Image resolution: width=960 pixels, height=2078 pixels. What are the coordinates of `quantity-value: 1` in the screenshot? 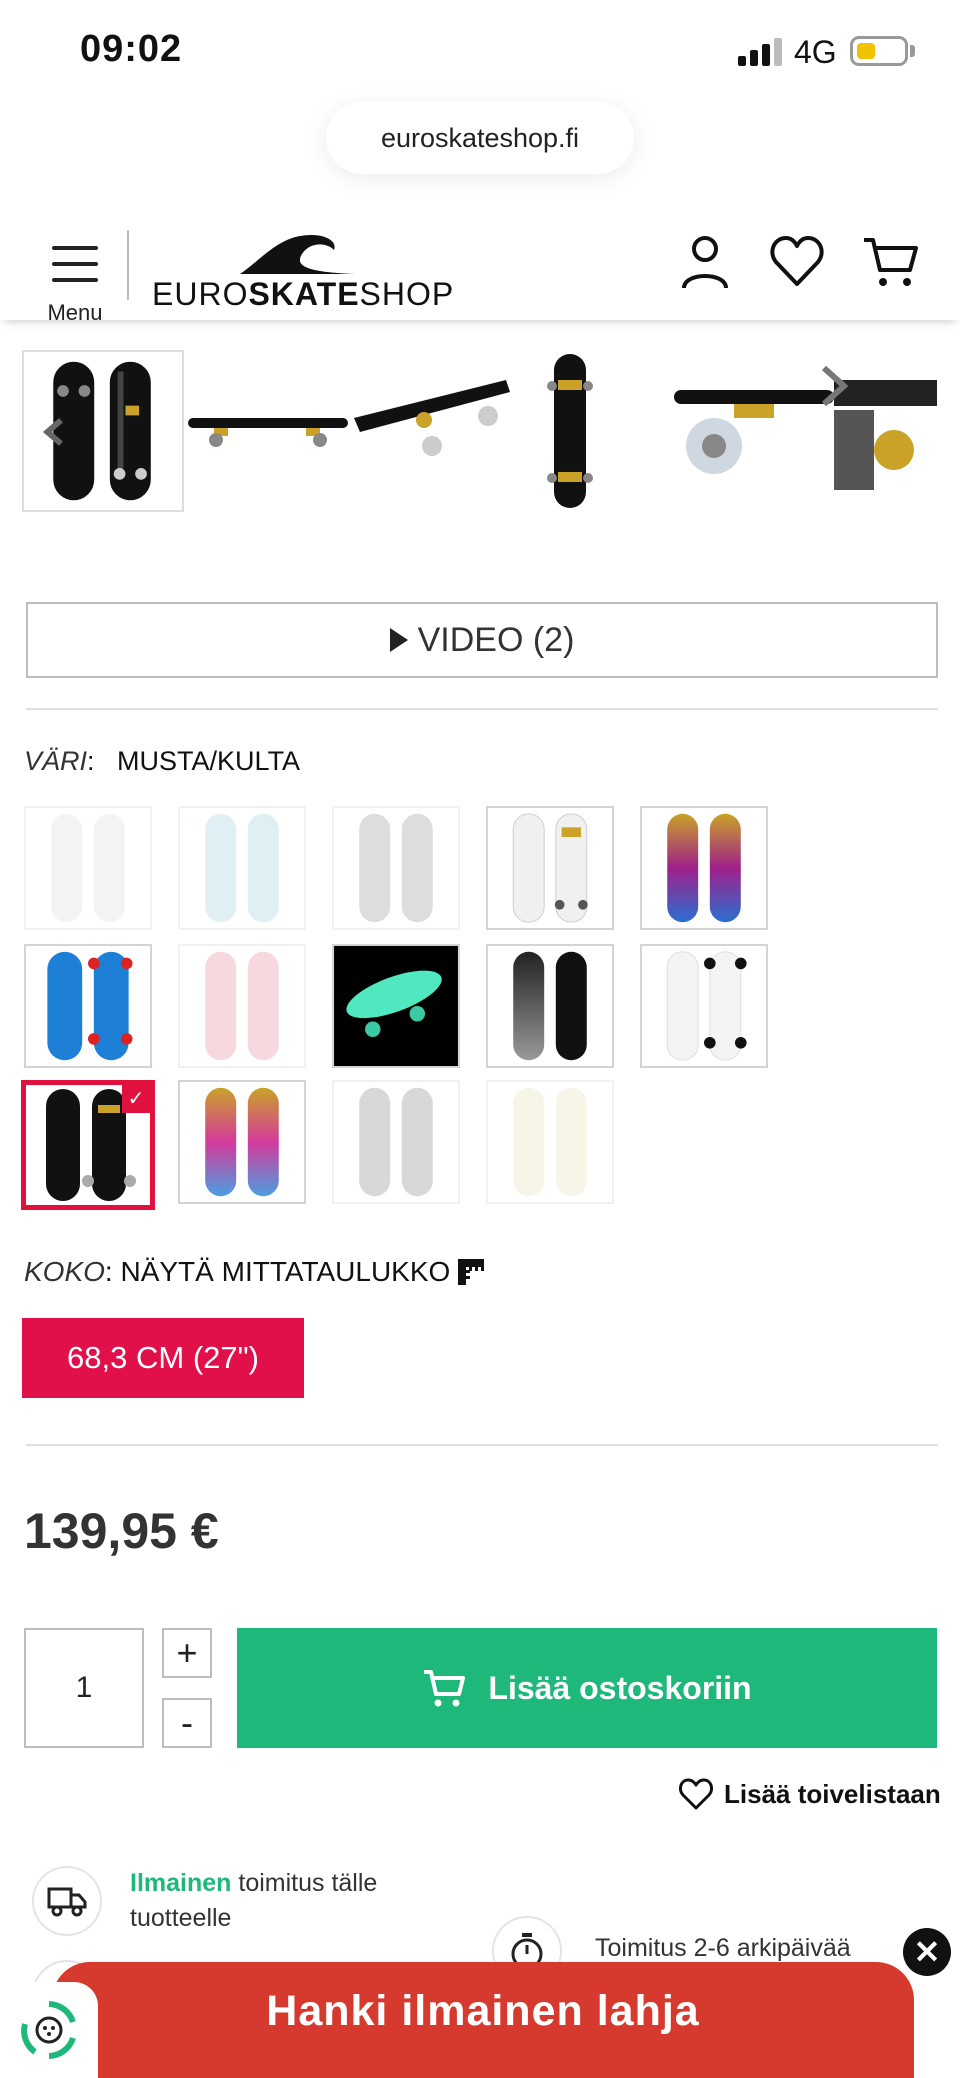 It's located at (84, 1687).